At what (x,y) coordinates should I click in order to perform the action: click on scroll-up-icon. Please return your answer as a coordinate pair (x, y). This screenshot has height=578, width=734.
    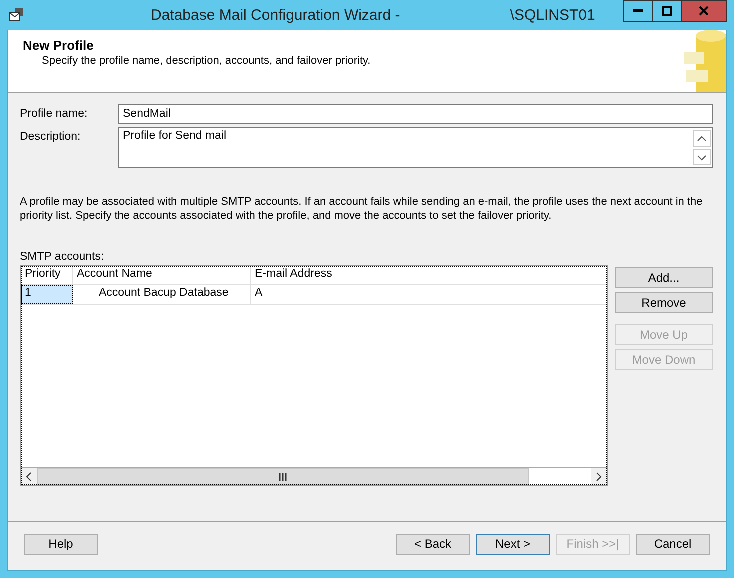
    Looking at the image, I should click on (702, 138).